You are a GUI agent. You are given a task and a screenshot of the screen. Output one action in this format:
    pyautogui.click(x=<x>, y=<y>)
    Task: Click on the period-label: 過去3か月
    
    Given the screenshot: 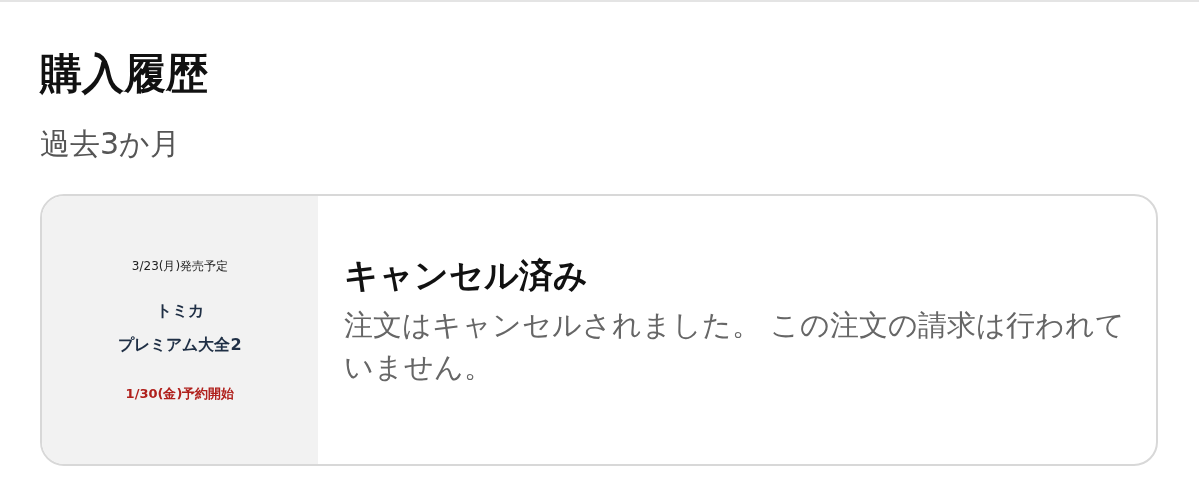 What is the action you would take?
    pyautogui.click(x=111, y=144)
    